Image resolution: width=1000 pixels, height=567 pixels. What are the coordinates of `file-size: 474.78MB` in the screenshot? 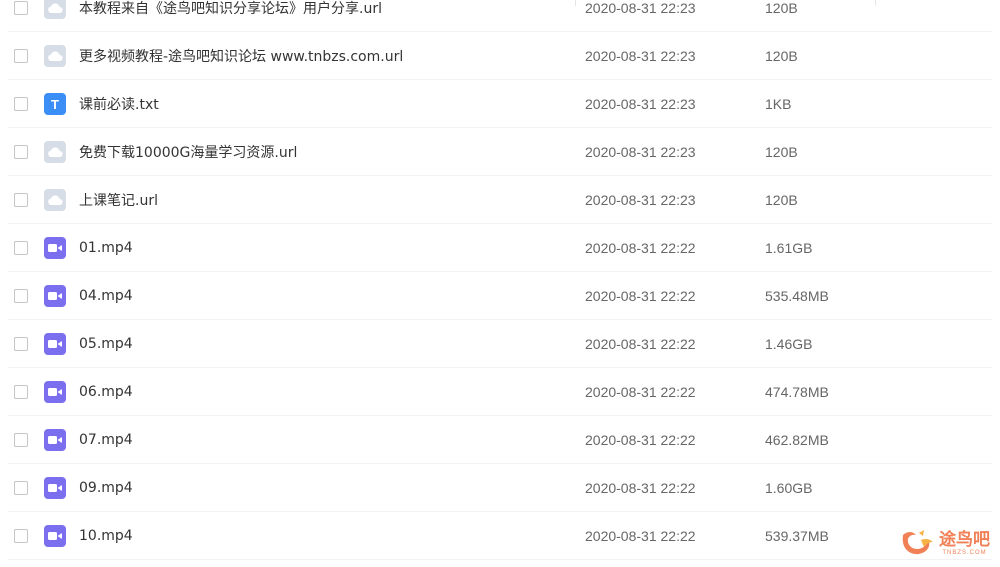 It's located at (797, 392).